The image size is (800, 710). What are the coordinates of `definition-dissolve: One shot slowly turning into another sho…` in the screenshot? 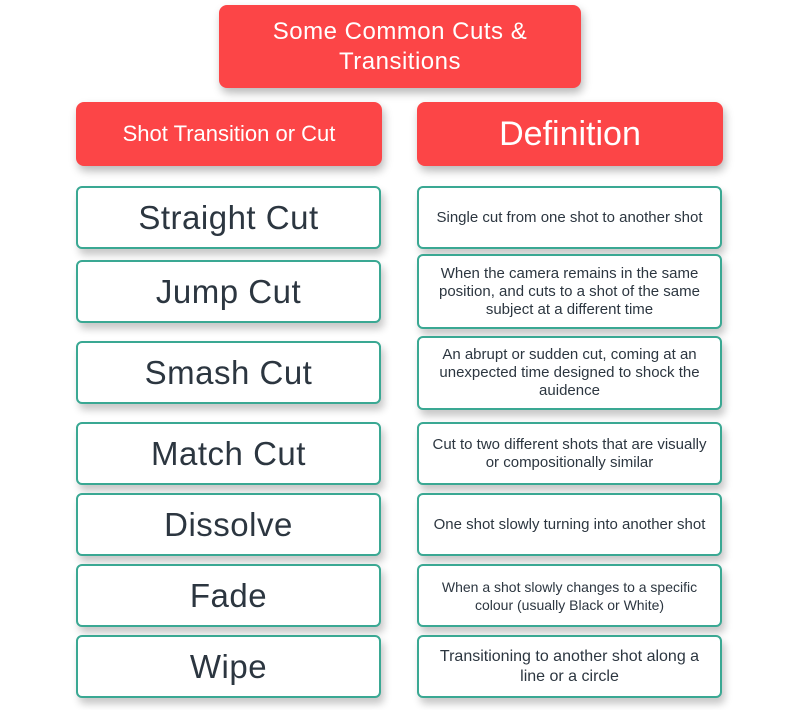 It's located at (569, 524).